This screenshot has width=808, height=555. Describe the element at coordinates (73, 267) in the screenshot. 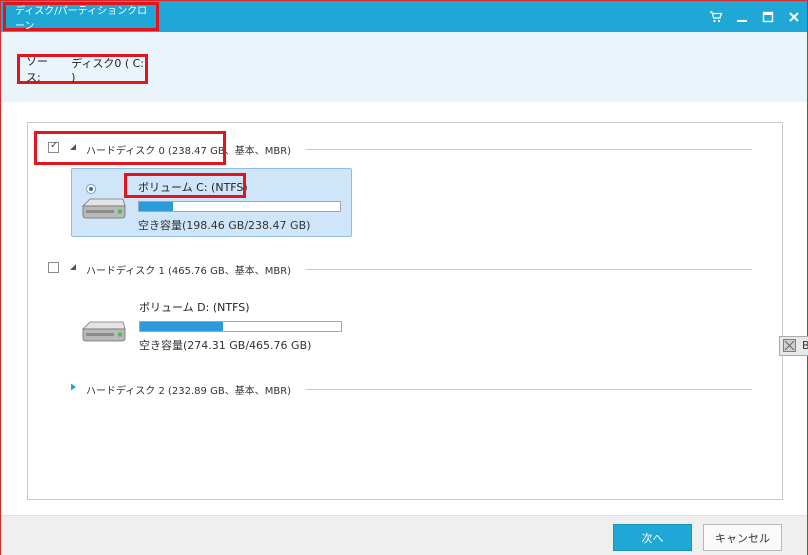

I see `collapse-triangle-icon` at that location.